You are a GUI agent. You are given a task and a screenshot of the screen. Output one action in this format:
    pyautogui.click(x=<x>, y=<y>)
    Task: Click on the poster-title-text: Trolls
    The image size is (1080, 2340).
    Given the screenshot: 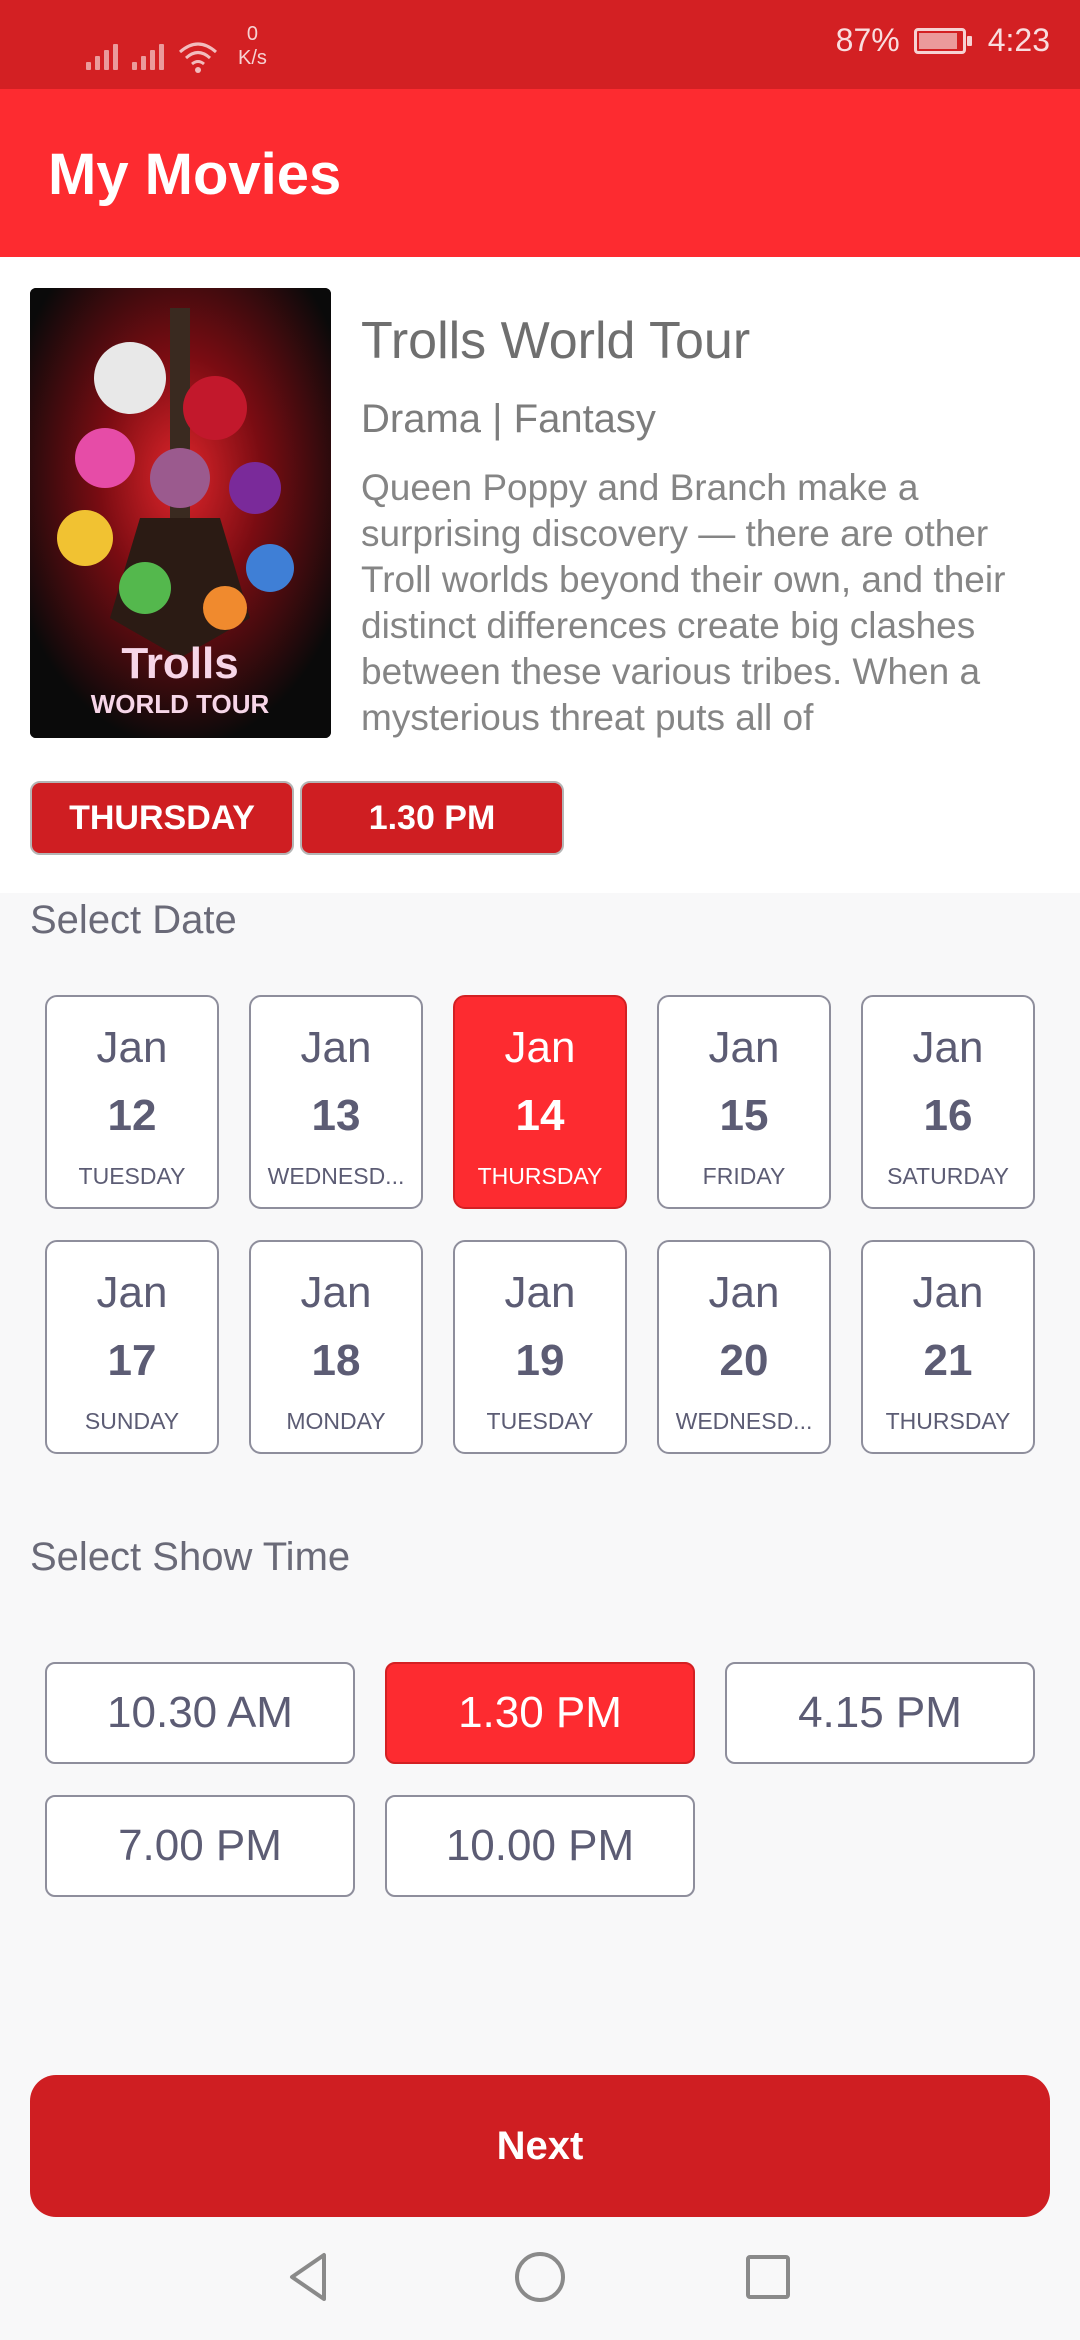 What is the action you would take?
    pyautogui.click(x=179, y=663)
    